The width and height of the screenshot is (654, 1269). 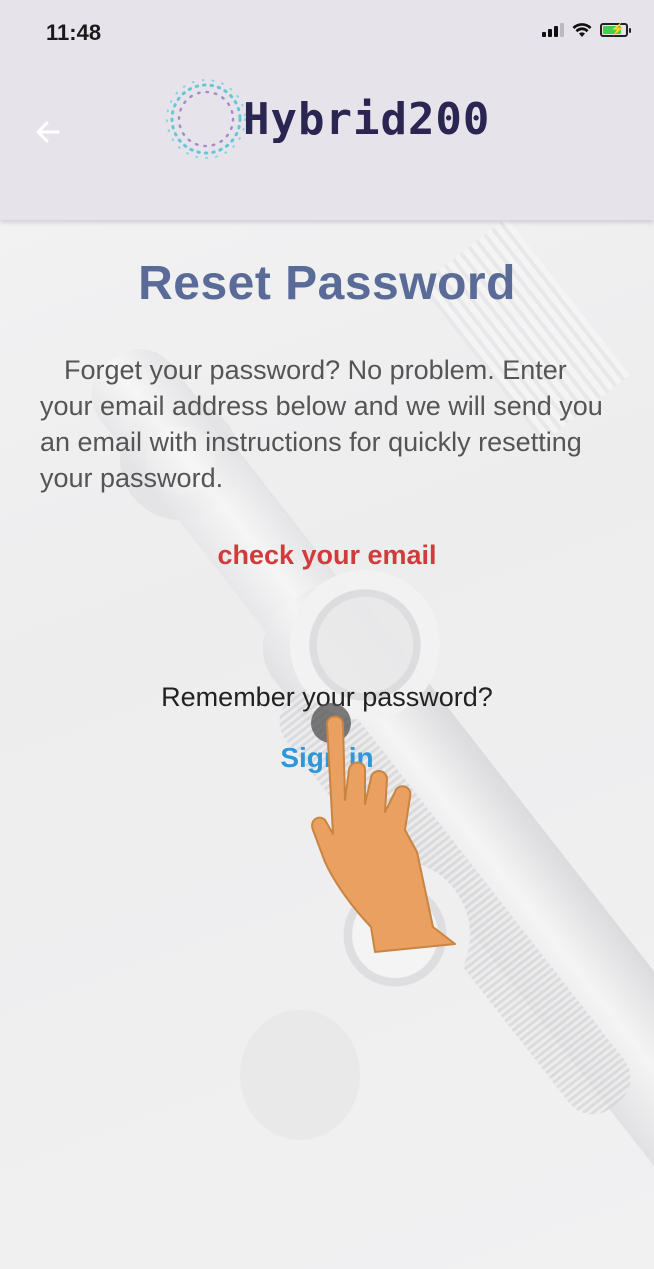 What do you see at coordinates (327, 30) in the screenshot?
I see `status-bar: 11:48 ⚡` at bounding box center [327, 30].